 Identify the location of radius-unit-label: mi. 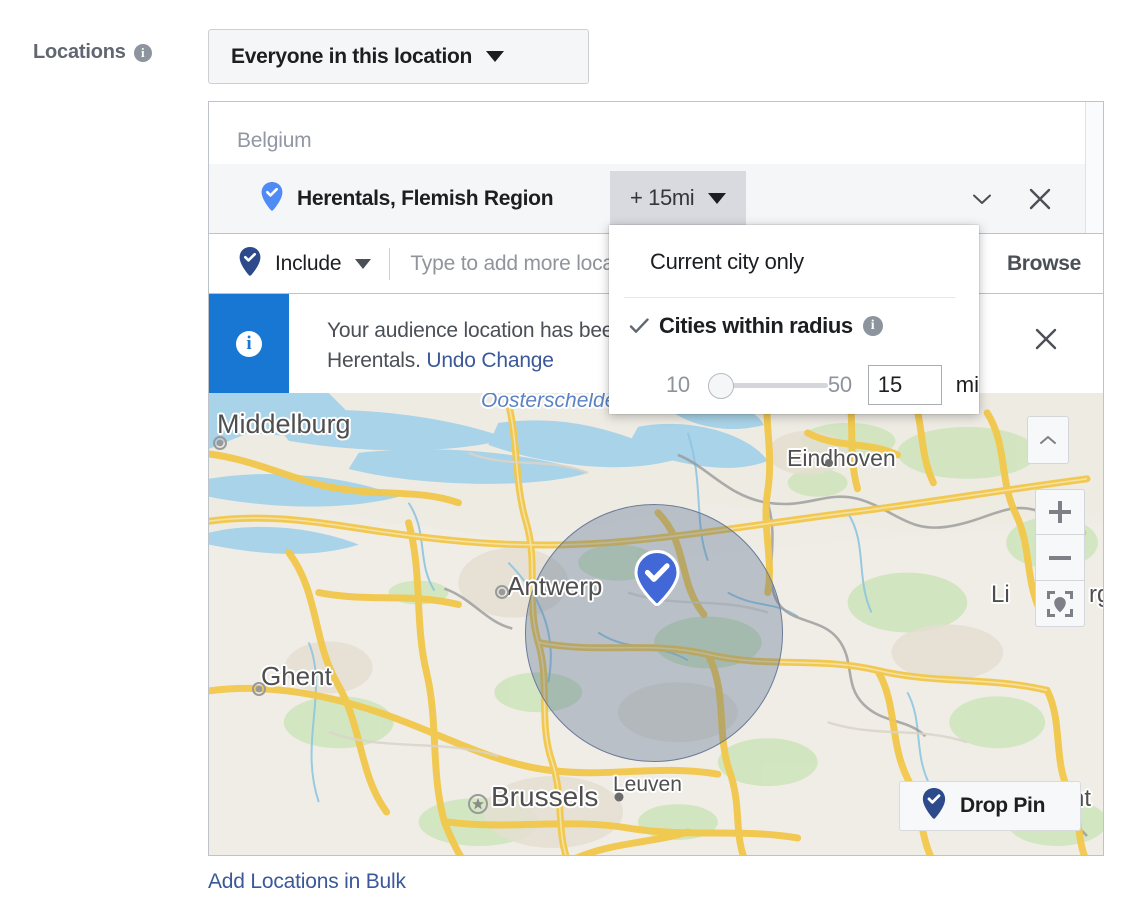
(967, 384).